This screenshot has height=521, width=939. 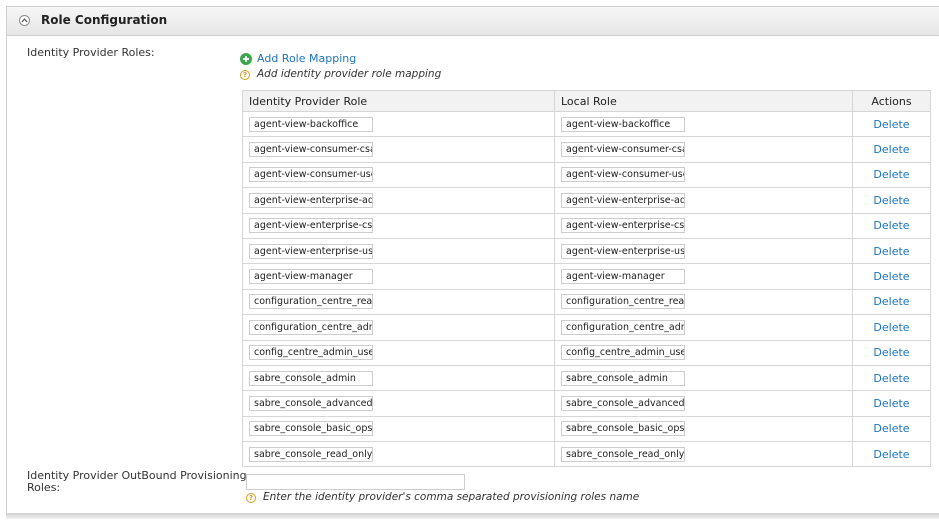 I want to click on local-role-input: agent-view-enterprise-csa, so click(x=623, y=226).